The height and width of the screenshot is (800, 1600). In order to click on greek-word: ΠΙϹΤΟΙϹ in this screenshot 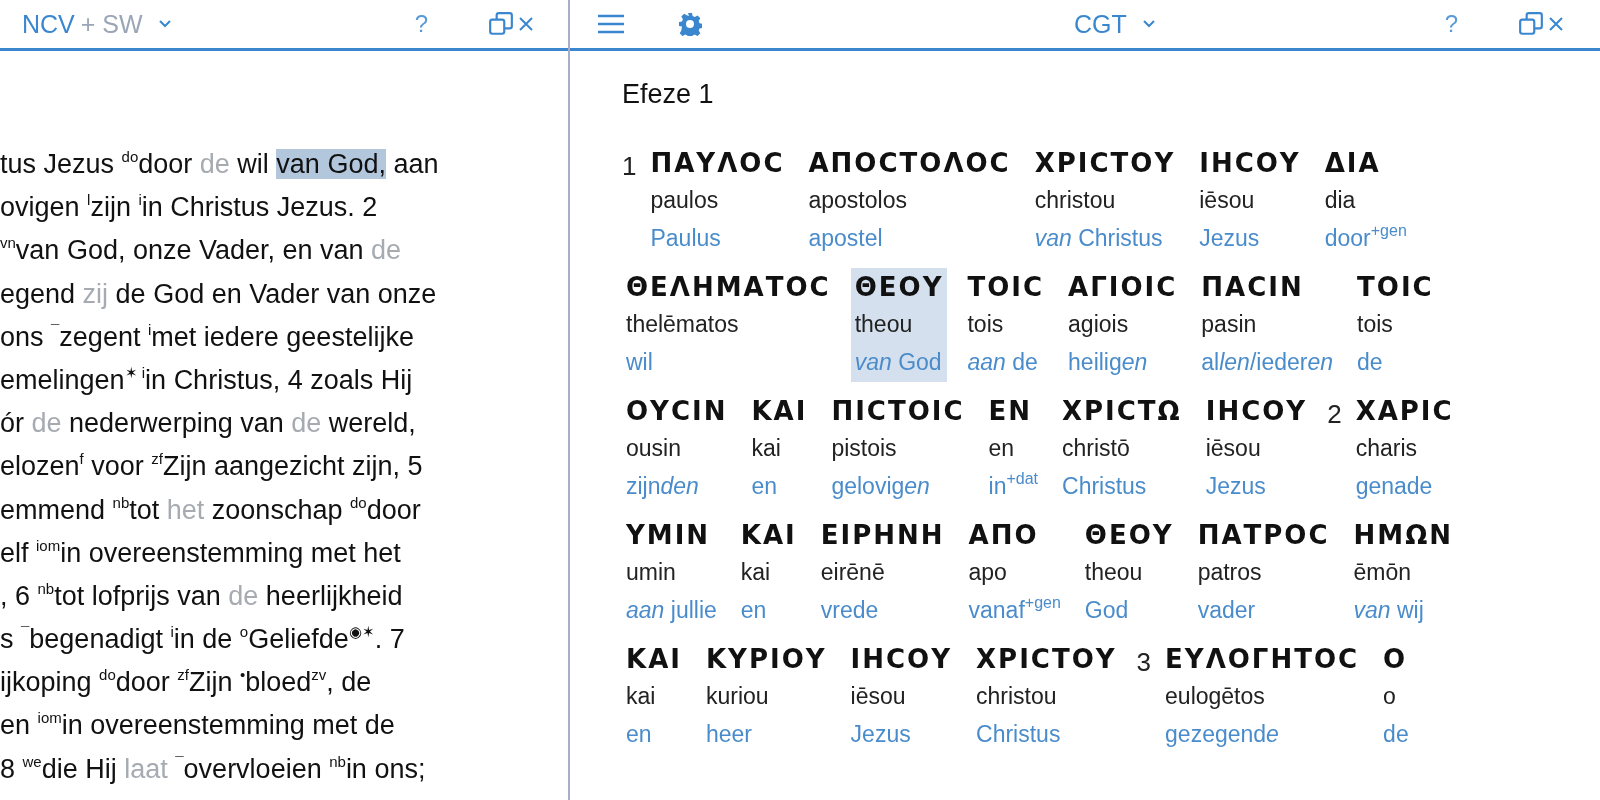, I will do `click(898, 411)`.